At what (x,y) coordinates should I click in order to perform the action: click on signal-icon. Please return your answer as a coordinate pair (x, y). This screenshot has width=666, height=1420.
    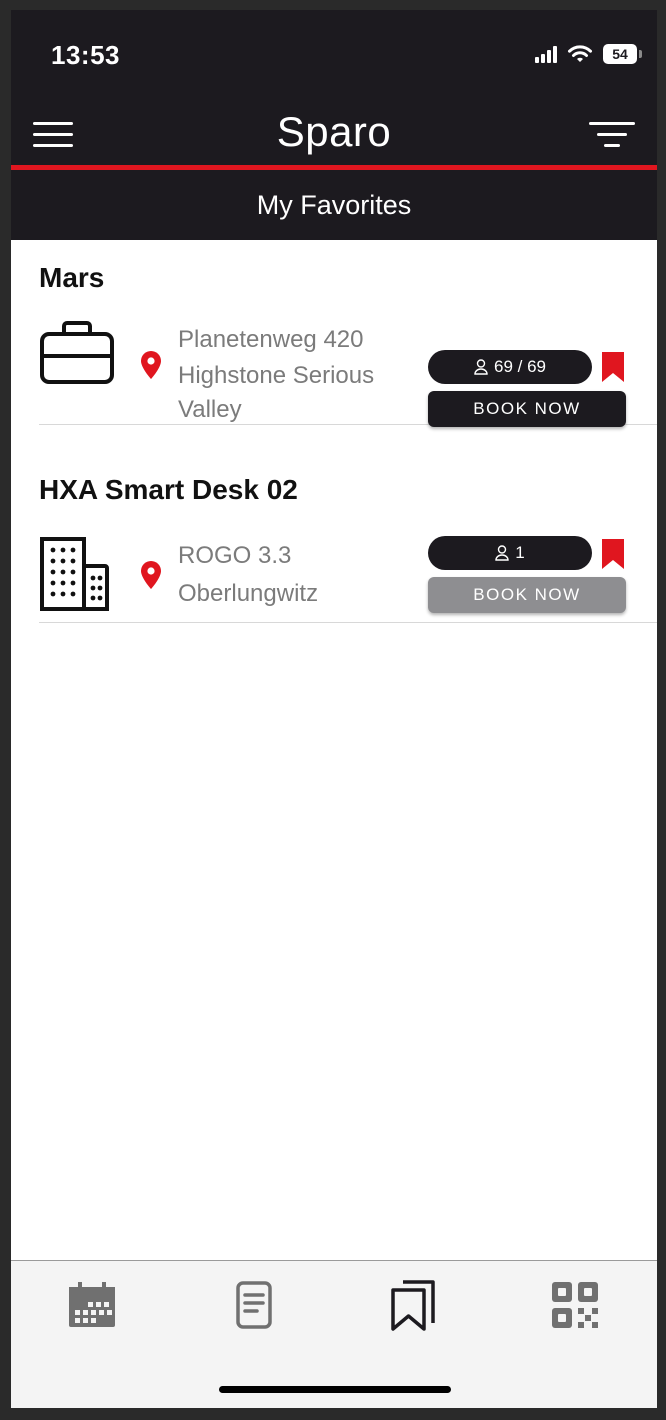
    Looking at the image, I should click on (546, 54).